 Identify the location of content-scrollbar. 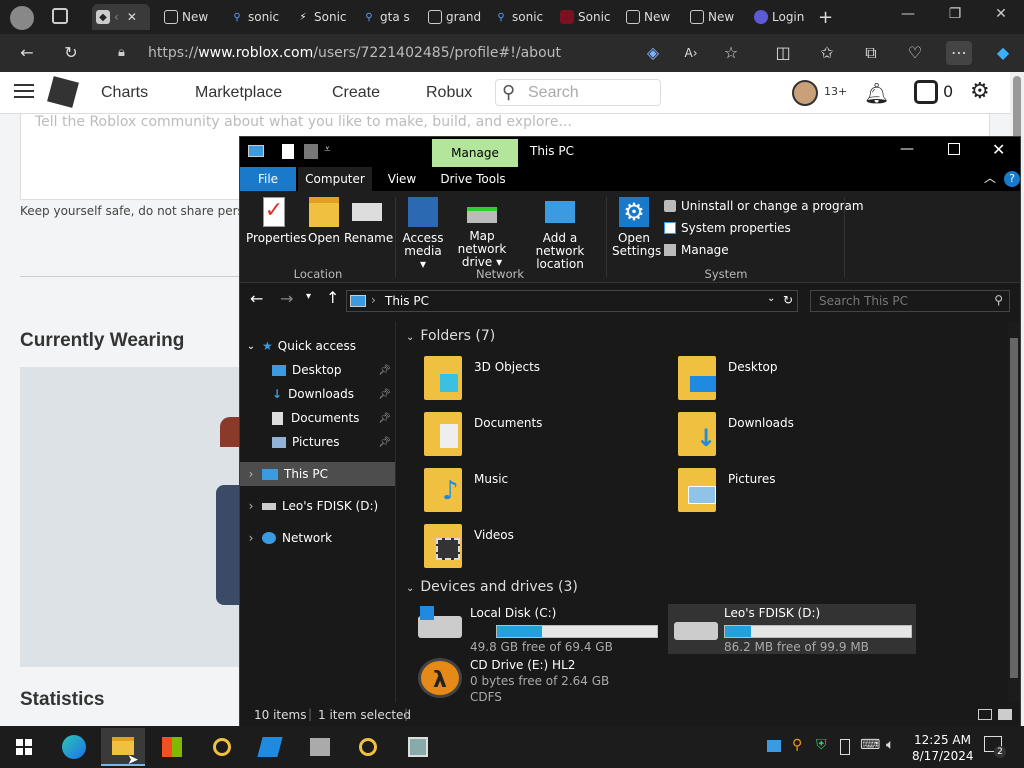
(1014, 512).